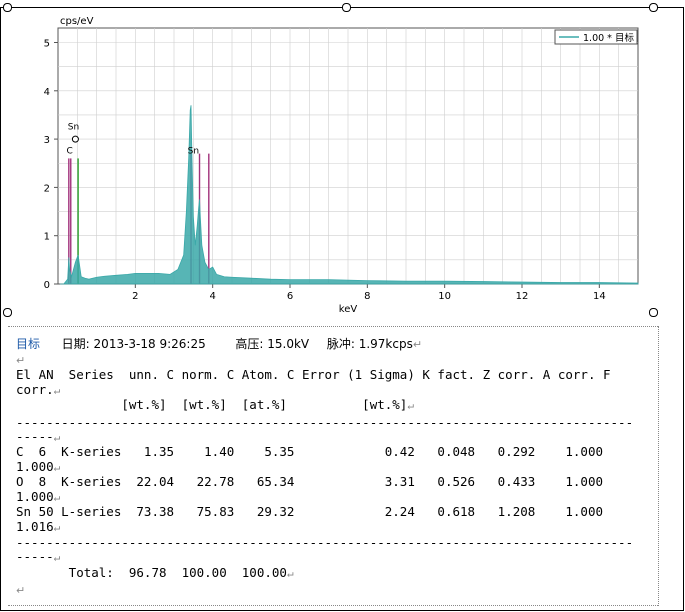  I want to click on y-tick-label: 1, so click(47, 237).